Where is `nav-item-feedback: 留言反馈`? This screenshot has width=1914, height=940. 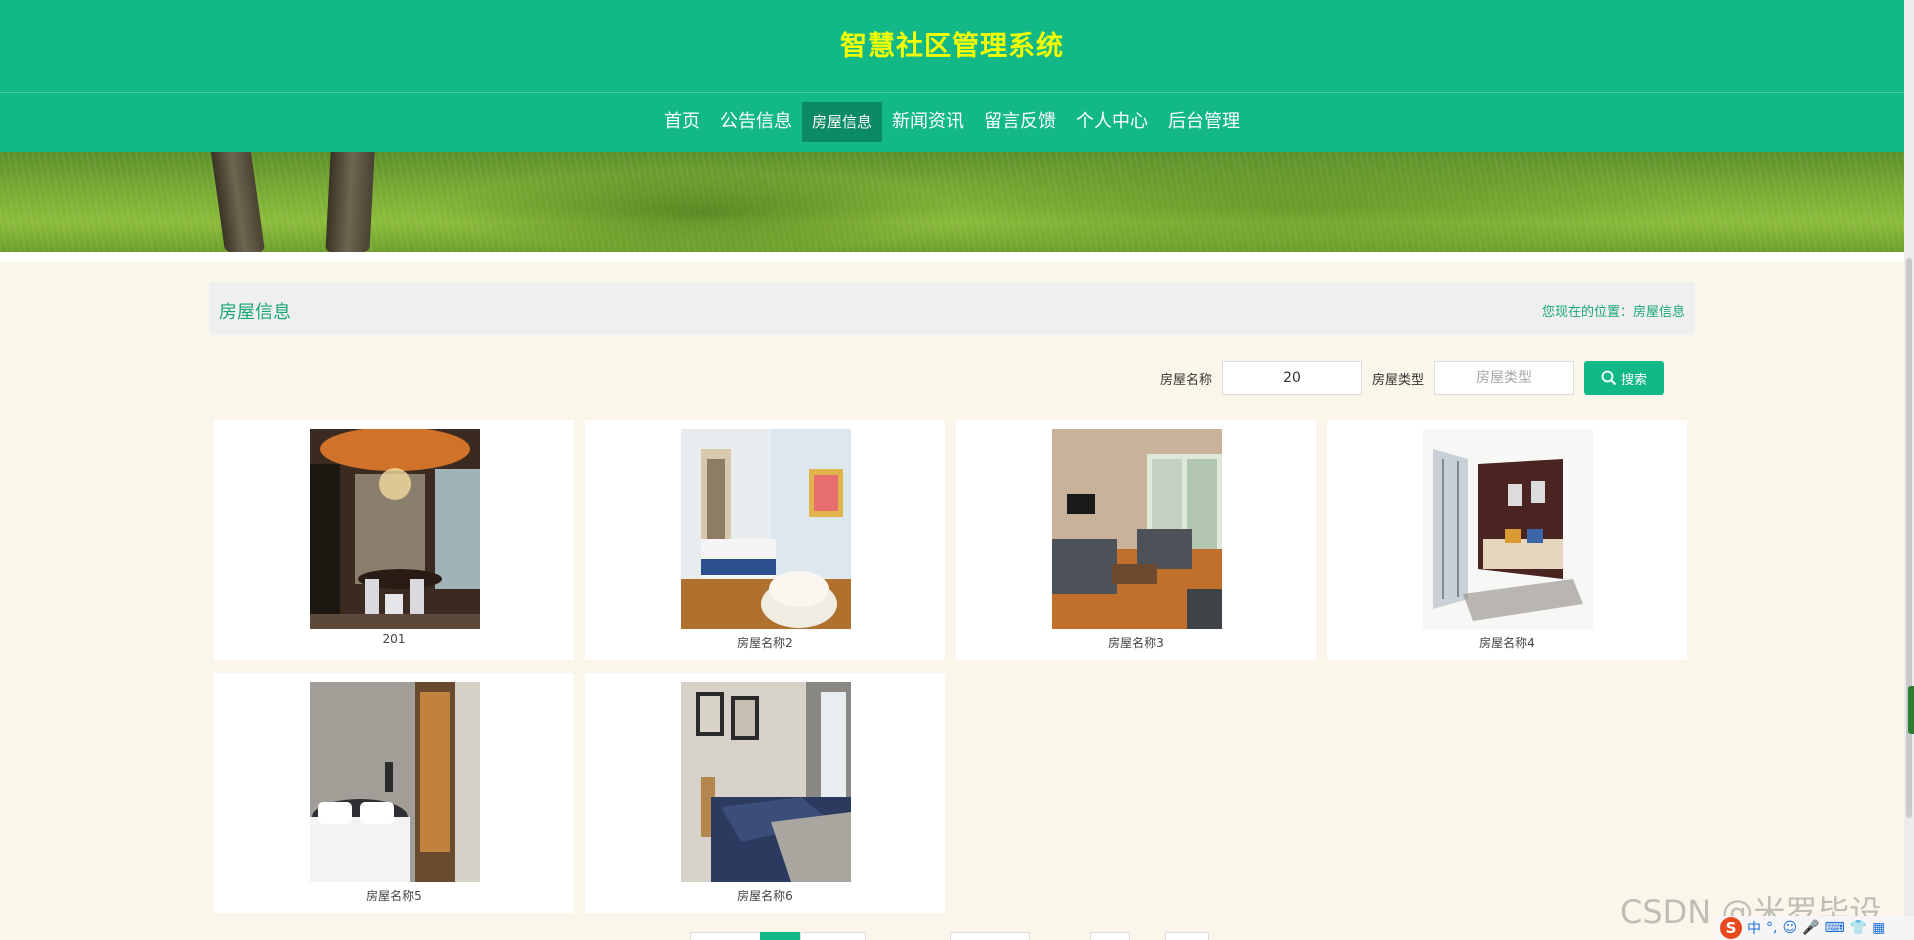
nav-item-feedback: 留言反馈 is located at coordinates (1020, 122).